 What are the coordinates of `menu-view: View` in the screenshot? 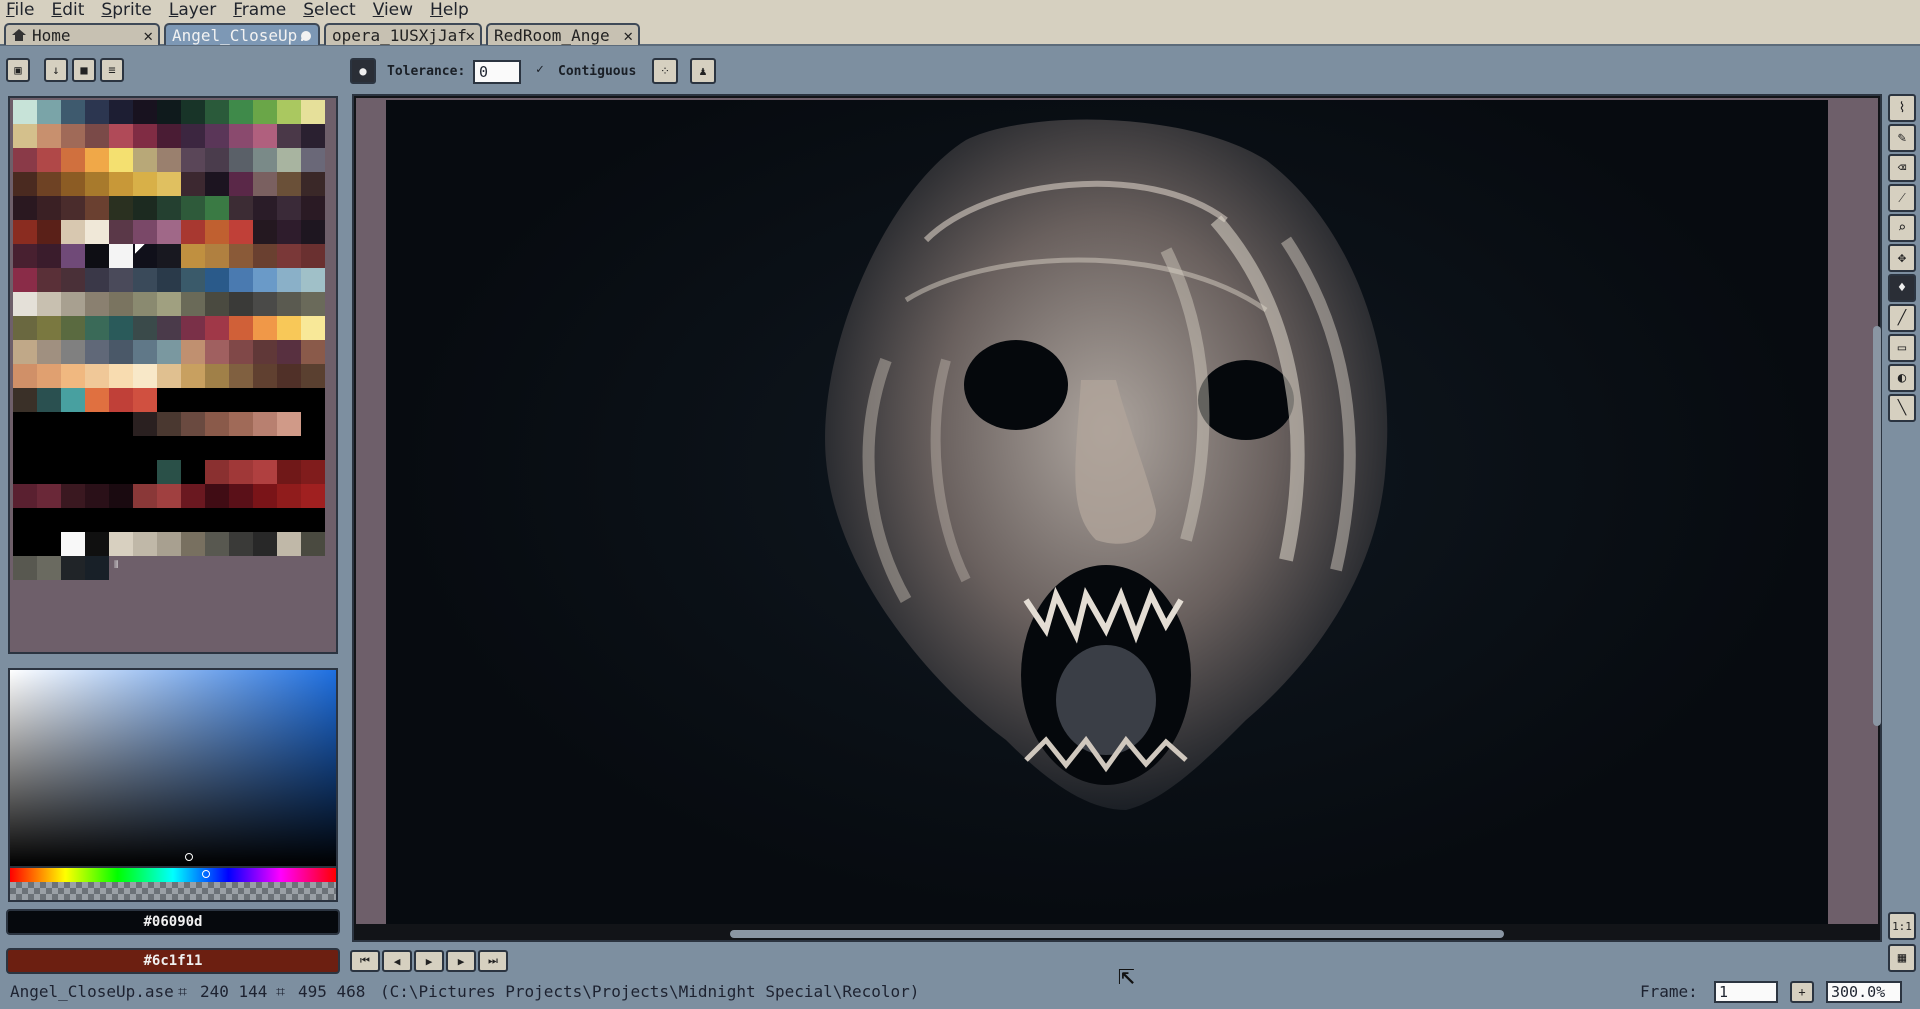 It's located at (393, 10).